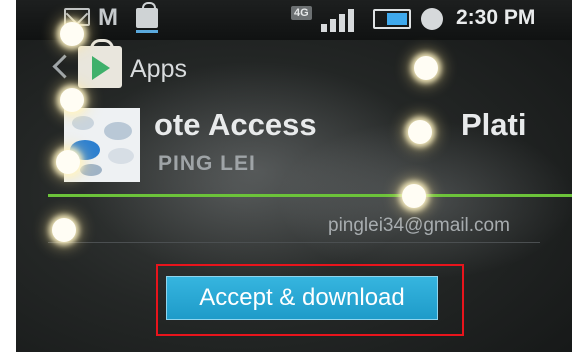 This screenshot has width=586, height=352. I want to click on battery-icon, so click(392, 19).